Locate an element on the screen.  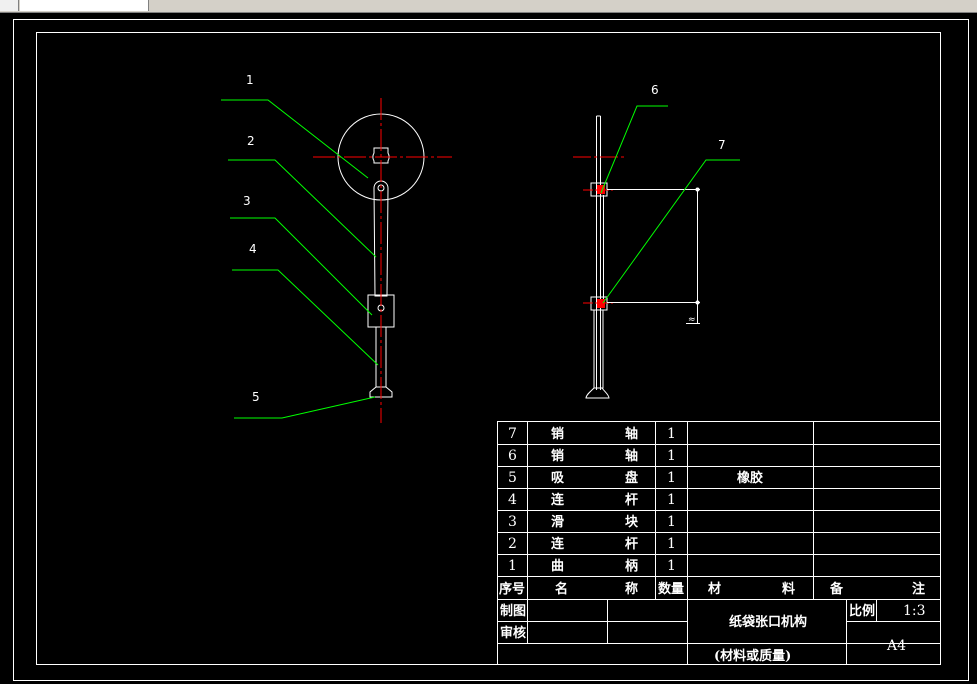
side-view is located at coordinates (599, 257).